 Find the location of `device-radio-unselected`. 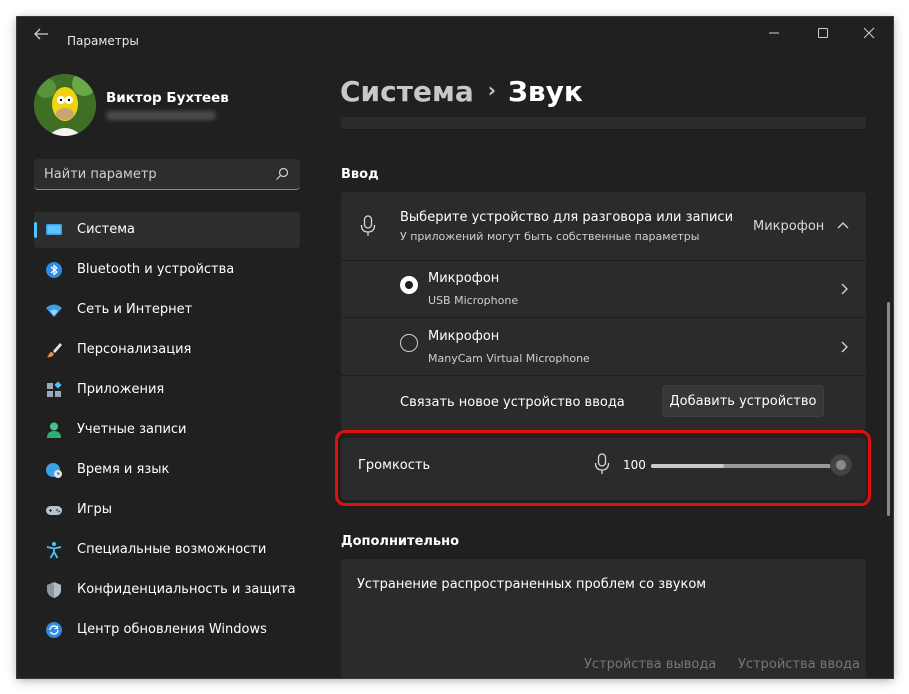

device-radio-unselected is located at coordinates (409, 343).